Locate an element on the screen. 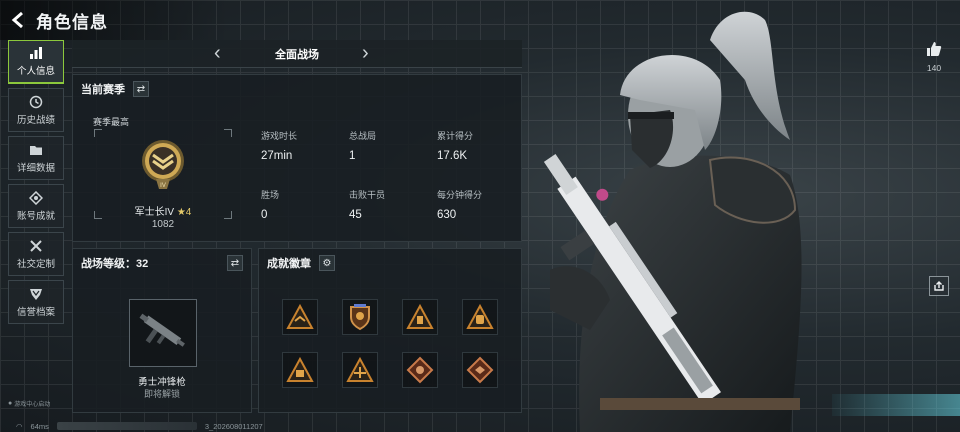 The width and height of the screenshot is (960, 432). weapon-reward-card is located at coordinates (163, 333).